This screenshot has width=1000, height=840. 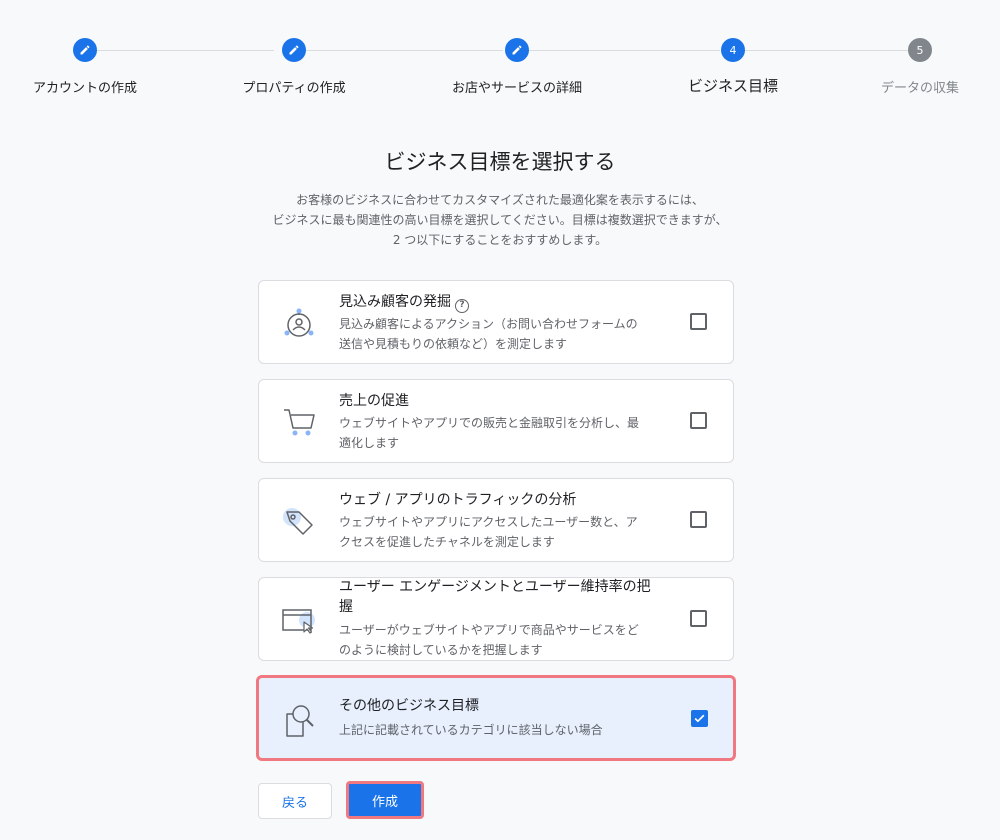 What do you see at coordinates (409, 706) in the screenshot?
I see `goal-title: その他のビジネス目標` at bounding box center [409, 706].